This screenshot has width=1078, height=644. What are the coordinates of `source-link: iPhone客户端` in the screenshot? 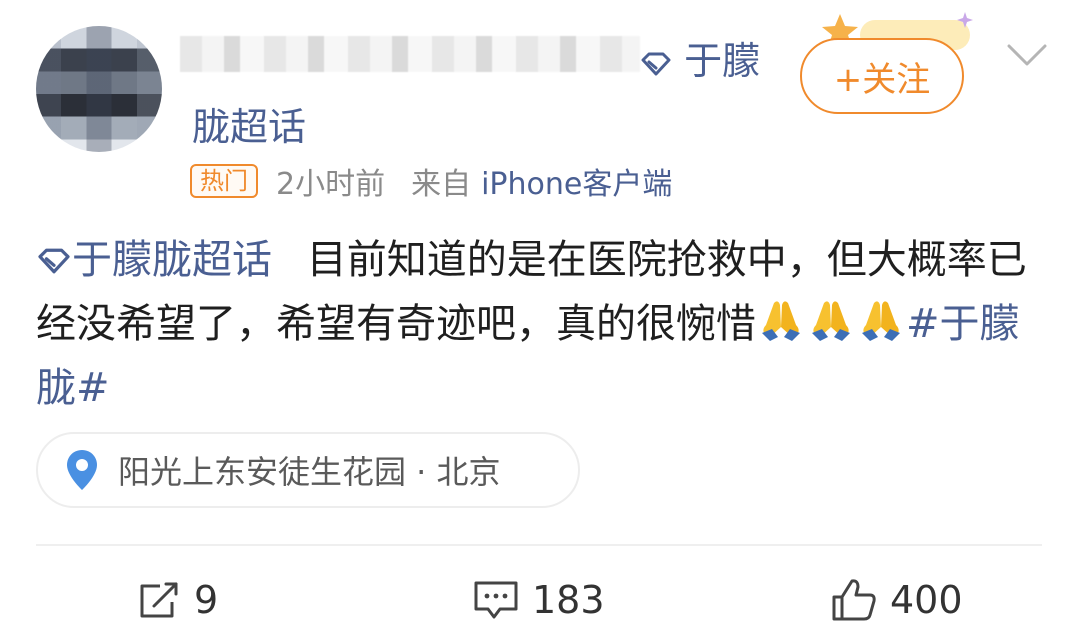 It's located at (576, 181).